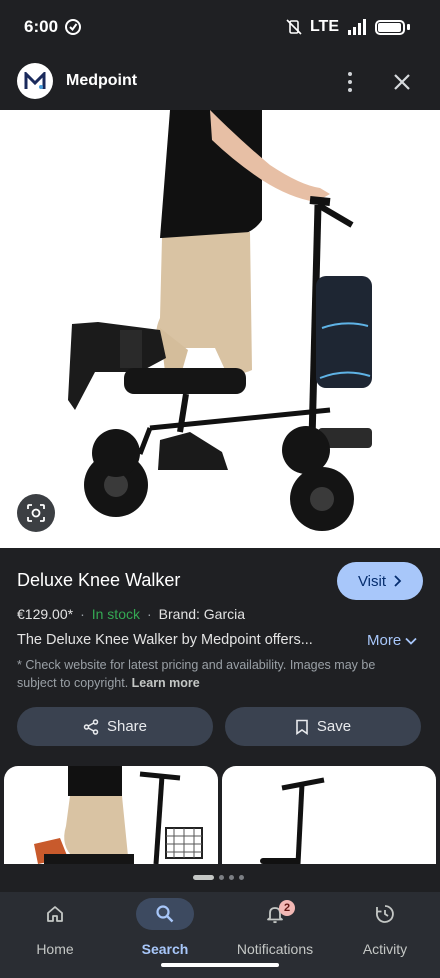 The width and height of the screenshot is (440, 978). I want to click on site-name: Medpoint, so click(102, 80).